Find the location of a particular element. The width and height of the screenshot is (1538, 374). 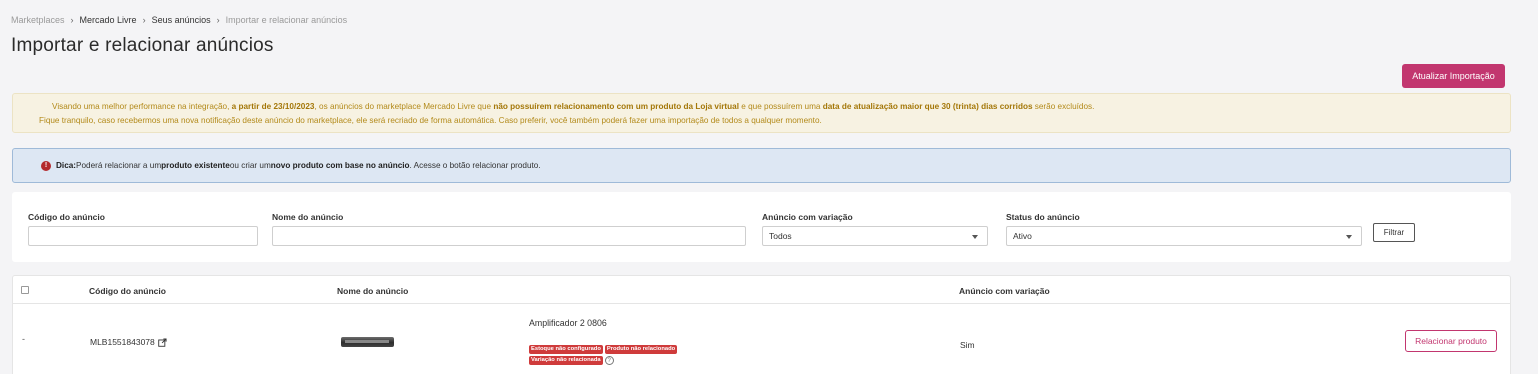

status-filter-select: Ativo is located at coordinates (1184, 236).